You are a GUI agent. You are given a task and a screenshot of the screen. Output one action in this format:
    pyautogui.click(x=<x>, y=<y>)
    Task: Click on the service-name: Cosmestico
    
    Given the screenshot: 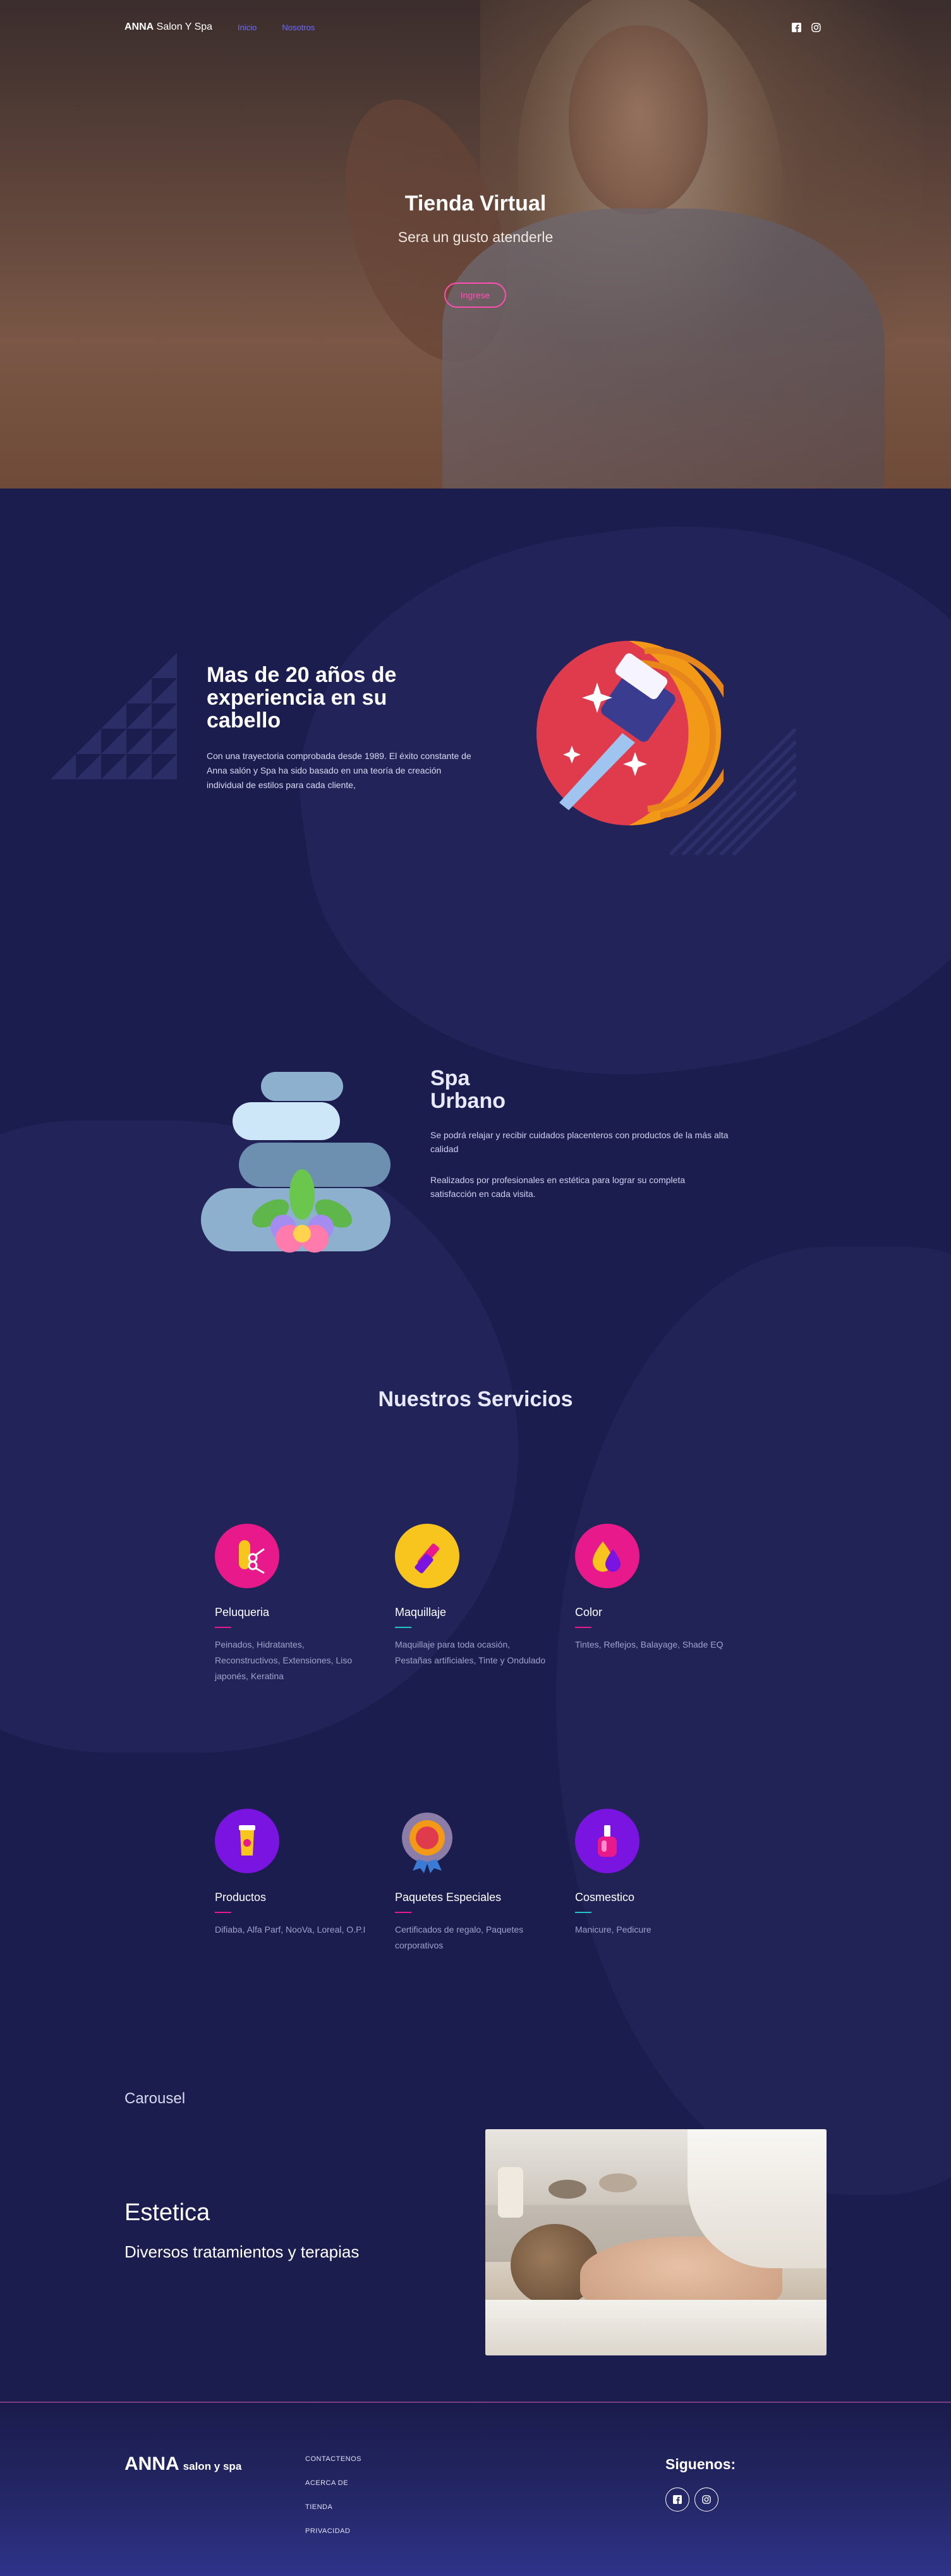 What is the action you would take?
    pyautogui.click(x=605, y=1897)
    